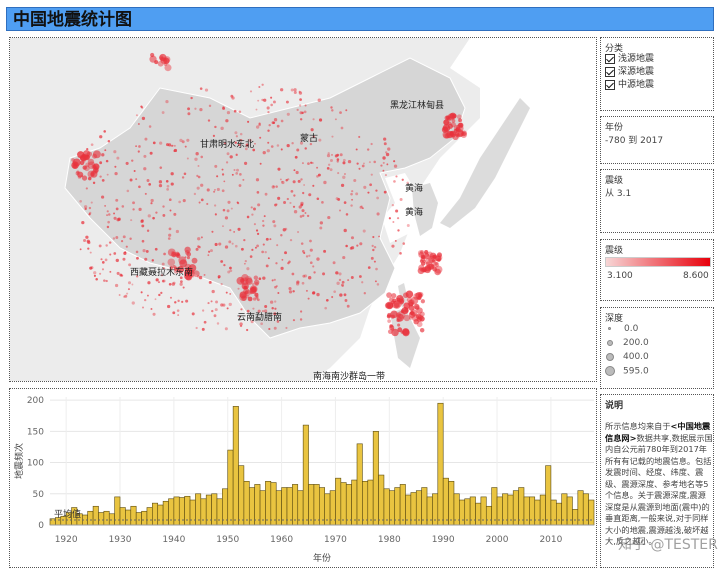 Image resolution: width=720 pixels, height=576 pixels. What do you see at coordinates (417, 106) in the screenshot?
I see `map-label-heilongjiang: 黑龙江林甸县` at bounding box center [417, 106].